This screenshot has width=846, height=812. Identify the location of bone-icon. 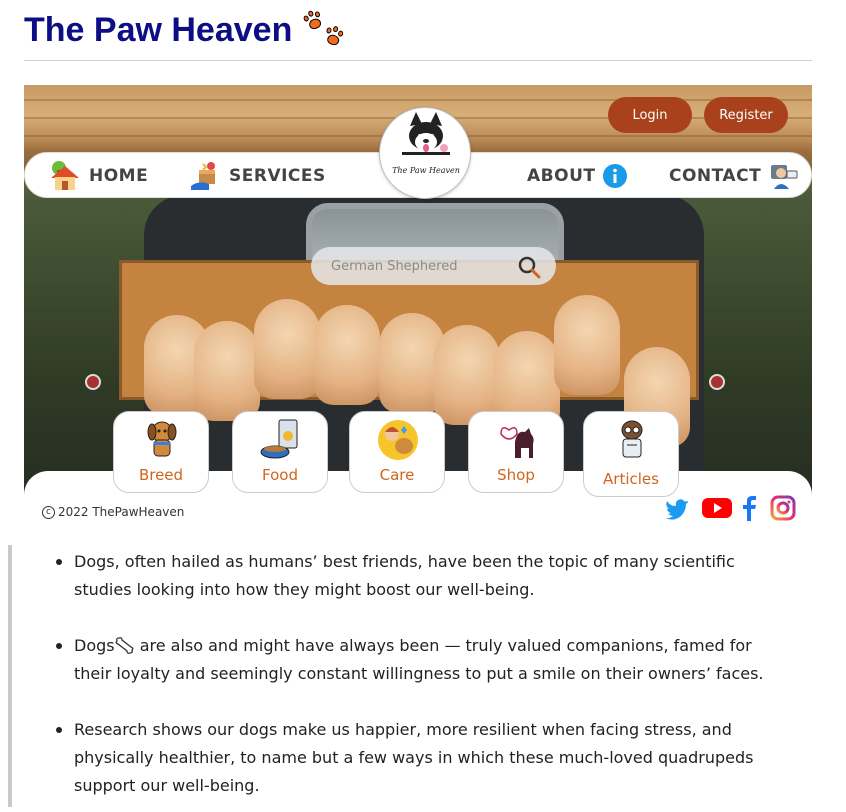
(125, 644).